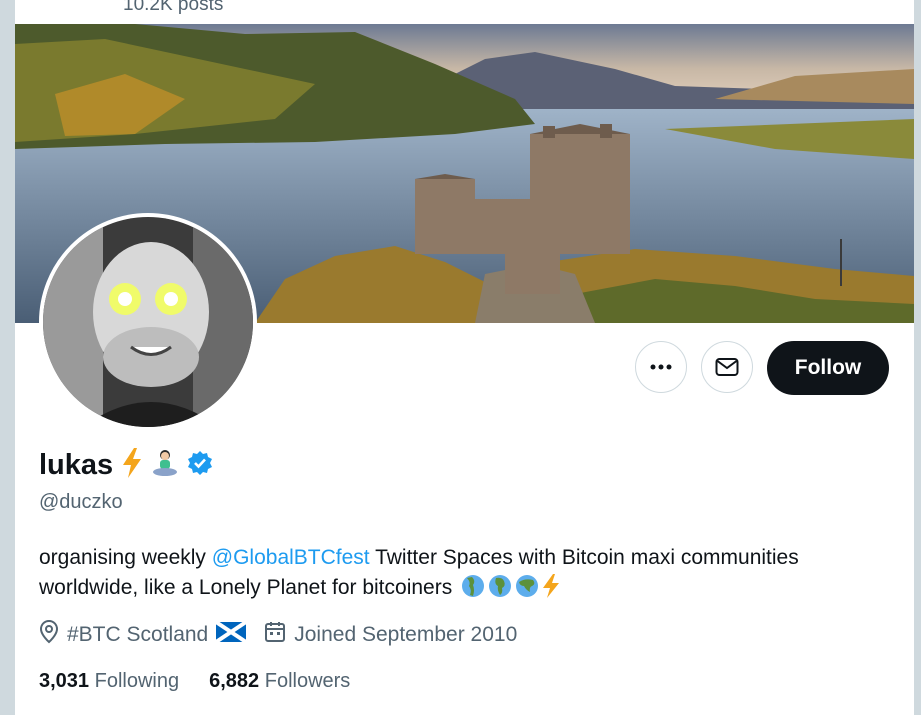 The width and height of the screenshot is (921, 715). I want to click on bio-mention-link: @GlobalBTCfest, so click(291, 557).